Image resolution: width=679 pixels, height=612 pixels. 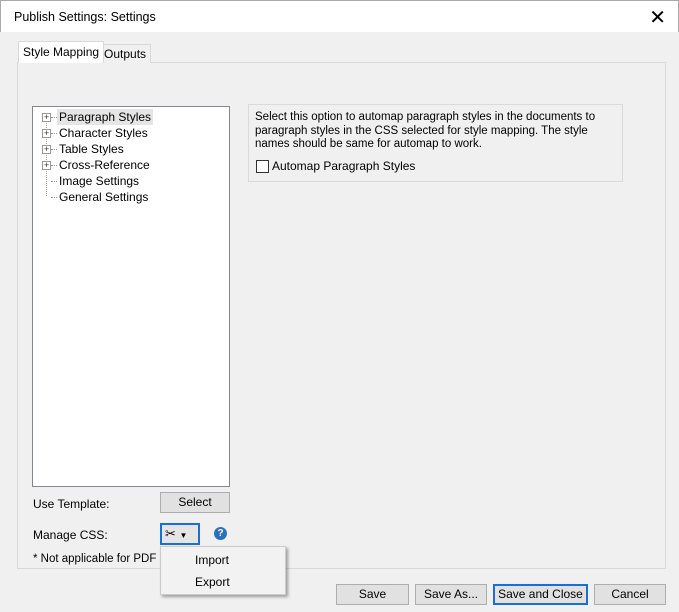 I want to click on automap-checkbox, so click(x=262, y=166).